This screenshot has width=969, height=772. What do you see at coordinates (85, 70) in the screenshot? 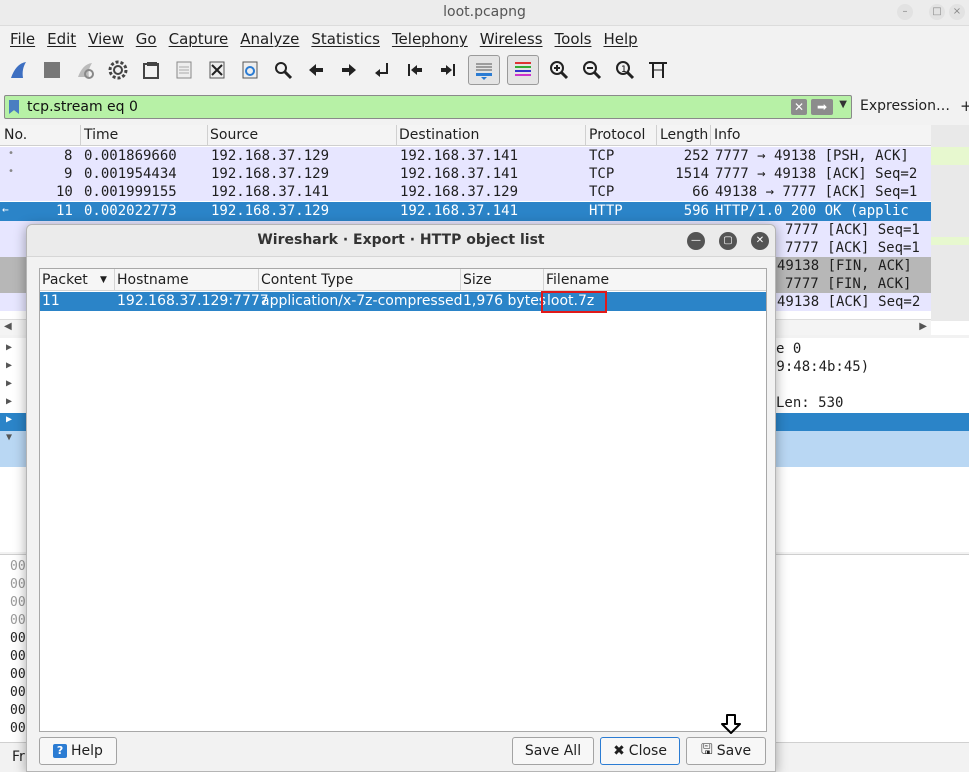
I see `restart-icon` at bounding box center [85, 70].